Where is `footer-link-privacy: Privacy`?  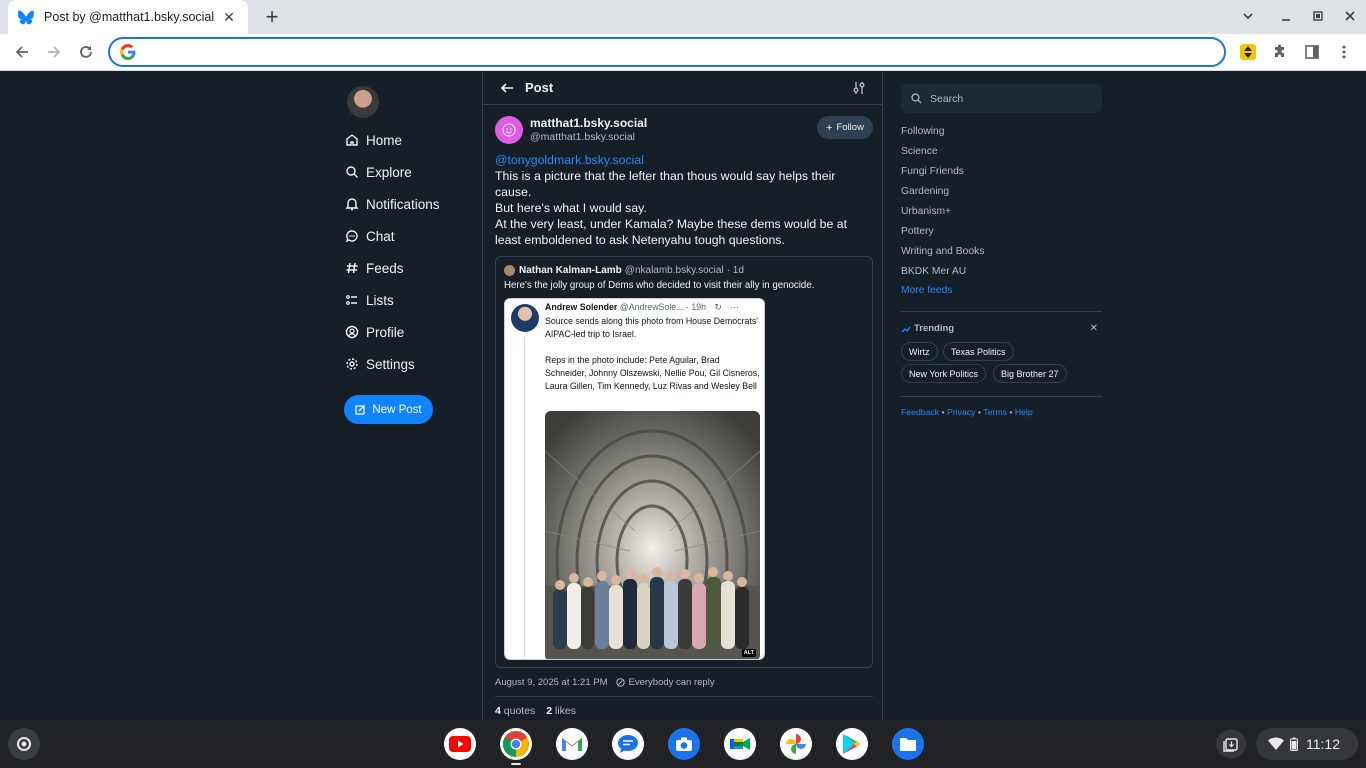
footer-link-privacy: Privacy is located at coordinates (961, 412).